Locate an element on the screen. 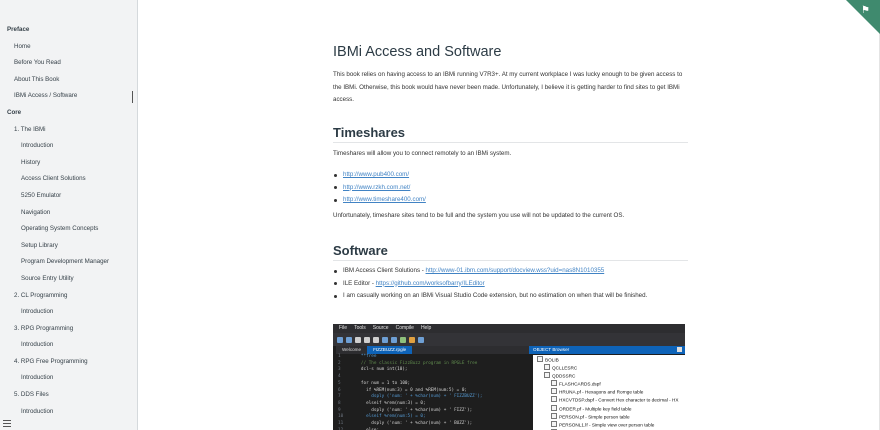 This screenshot has width=880, height=430. code-line: 5 for num = 1 to 100; is located at coordinates (433, 384).